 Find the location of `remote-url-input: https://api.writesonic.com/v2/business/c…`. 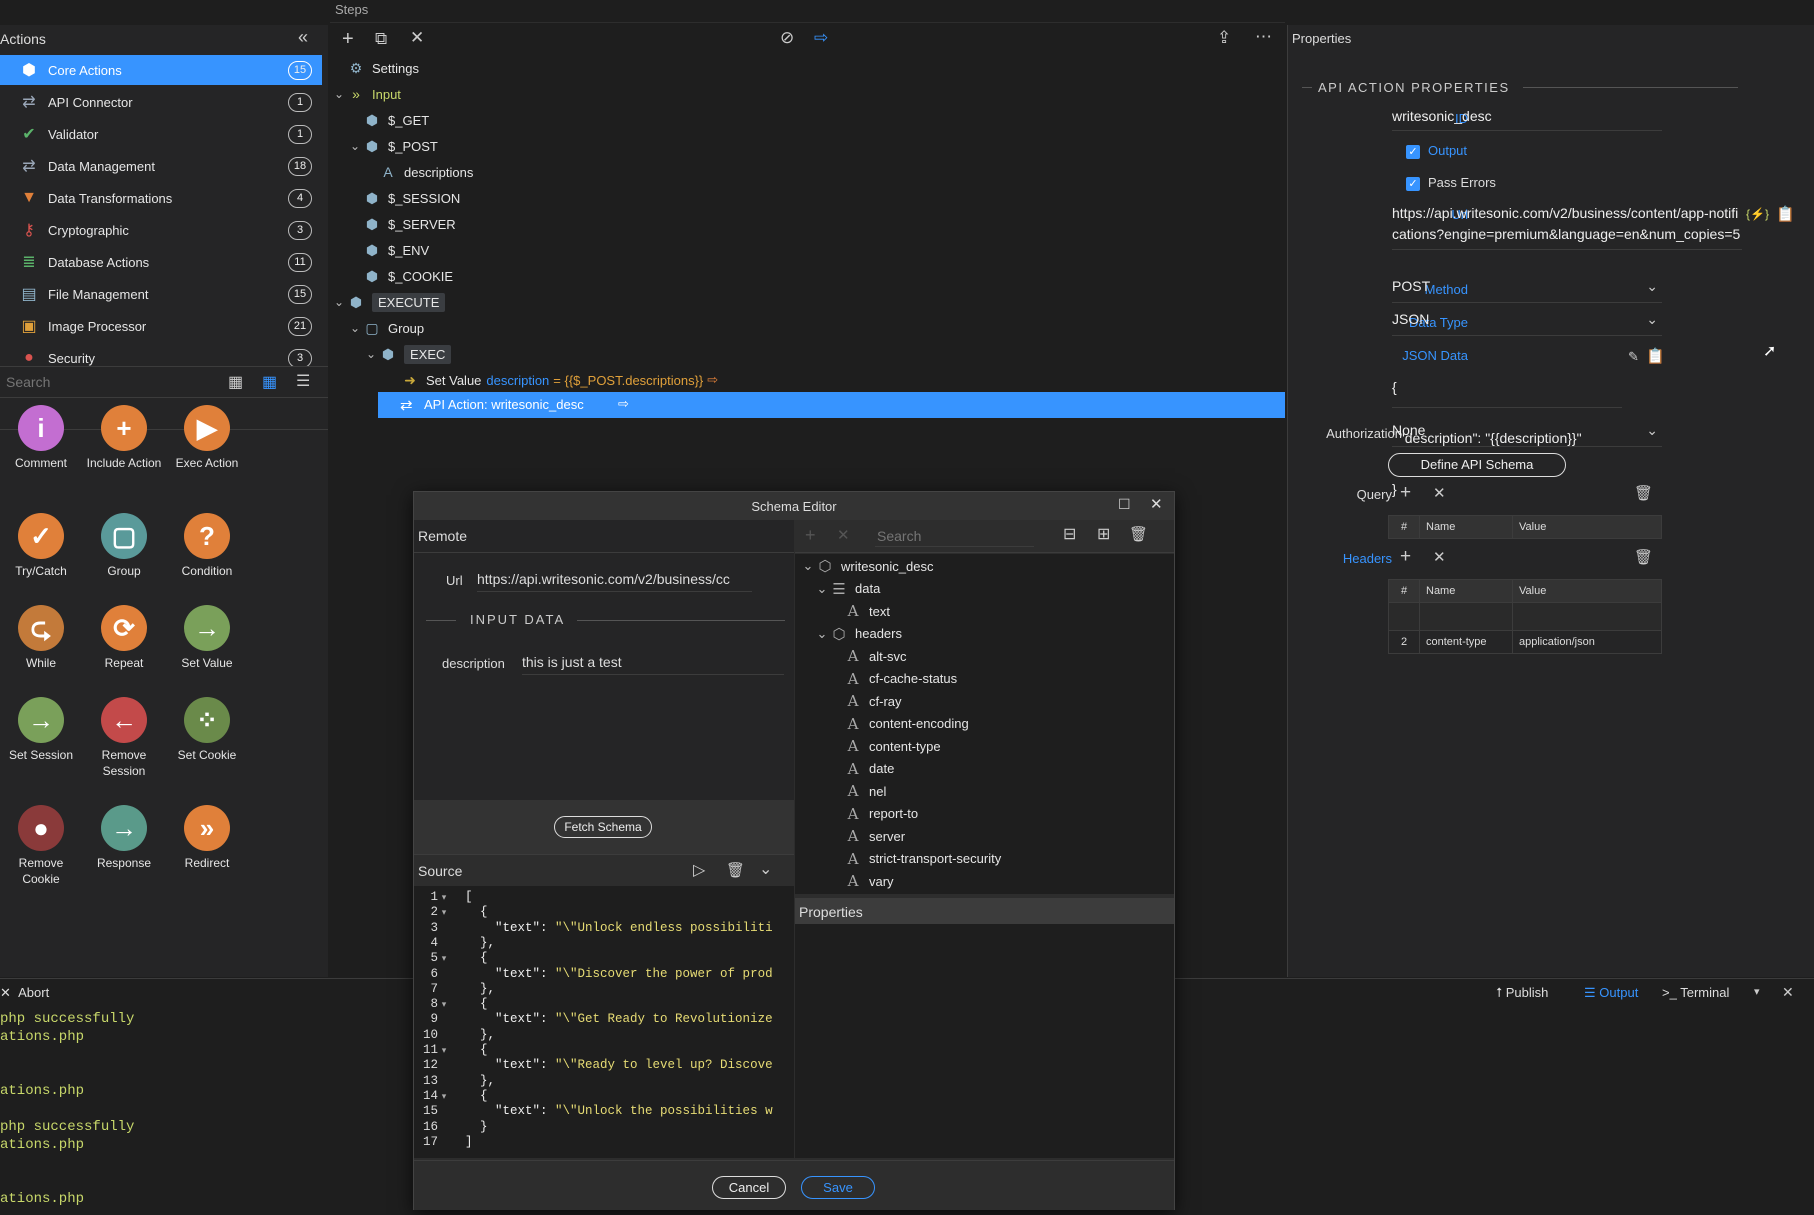

remote-url-input: https://api.writesonic.com/v2/business/c… is located at coordinates (614, 581).